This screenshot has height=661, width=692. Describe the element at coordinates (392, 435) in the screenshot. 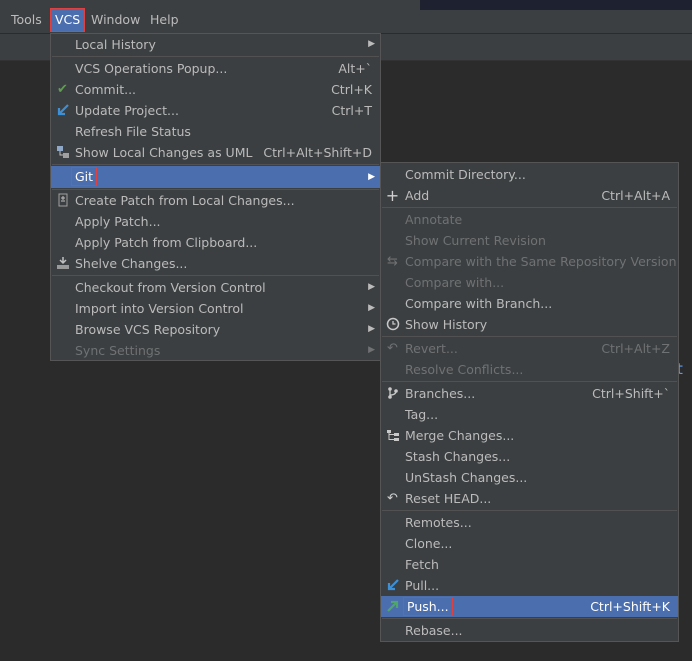

I see `merge-icon` at that location.